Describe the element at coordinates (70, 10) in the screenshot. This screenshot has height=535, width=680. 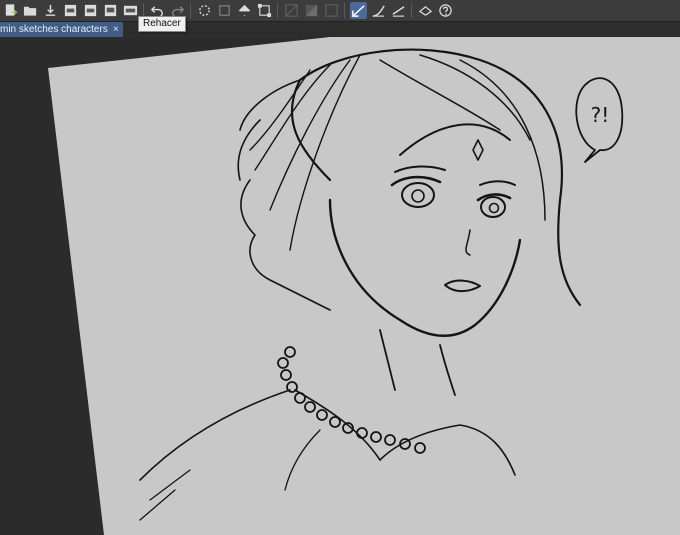
I see `export-png-icon` at that location.